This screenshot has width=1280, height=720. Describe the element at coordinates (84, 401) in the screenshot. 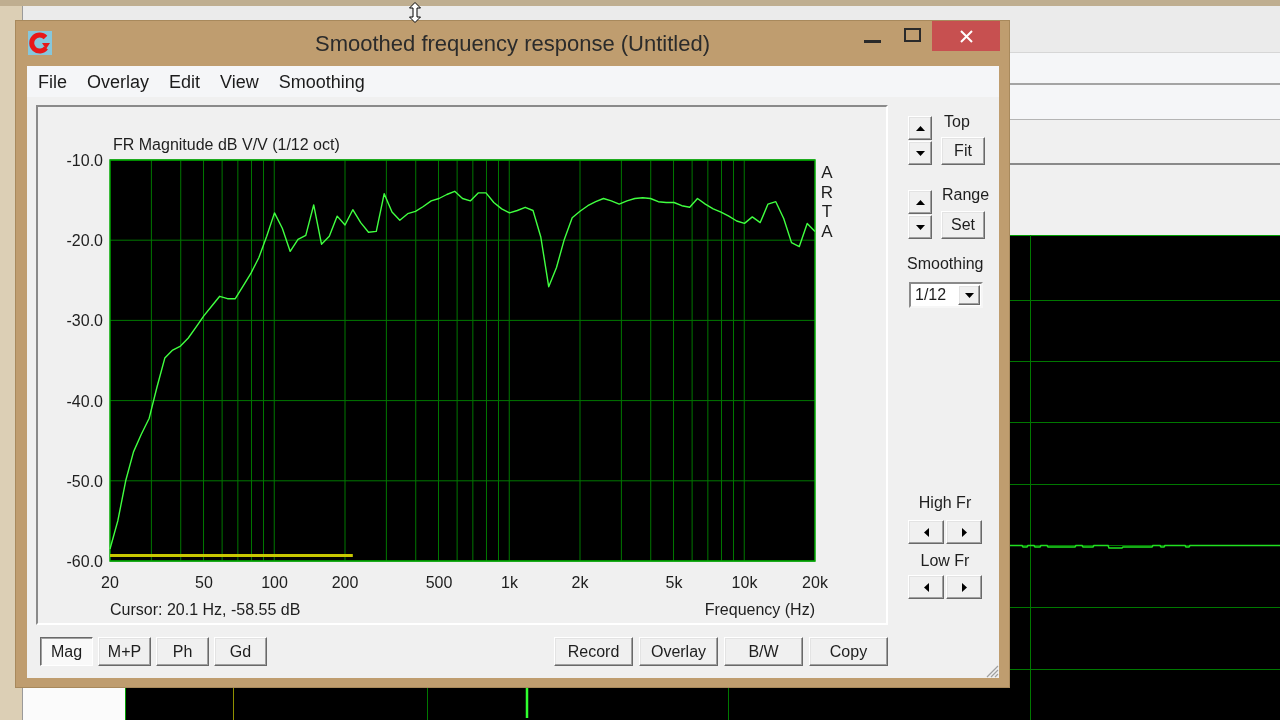

I see `axis-tick-label: -40.0` at that location.